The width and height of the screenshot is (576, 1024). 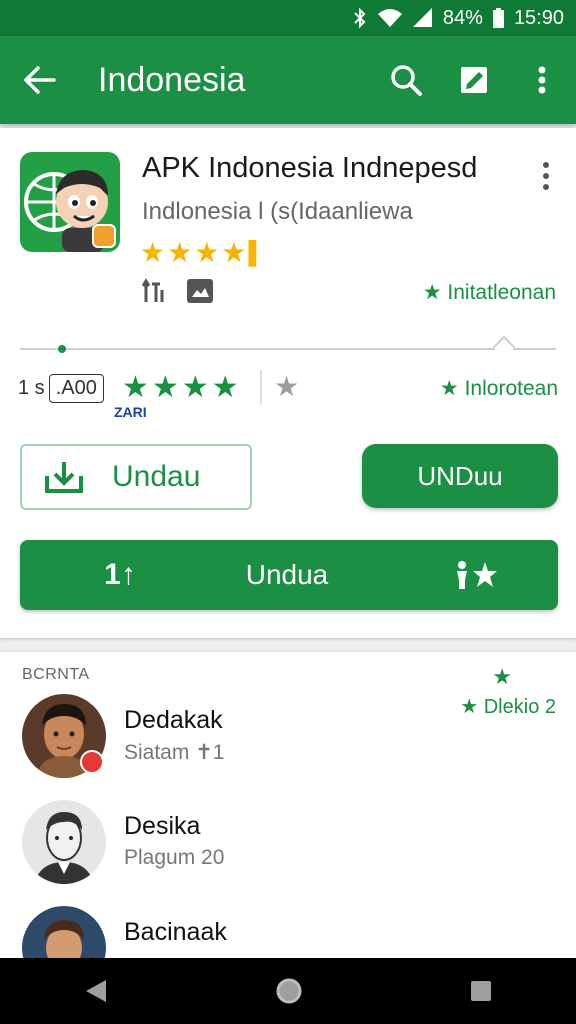 I want to click on download-icon, so click(x=64, y=477).